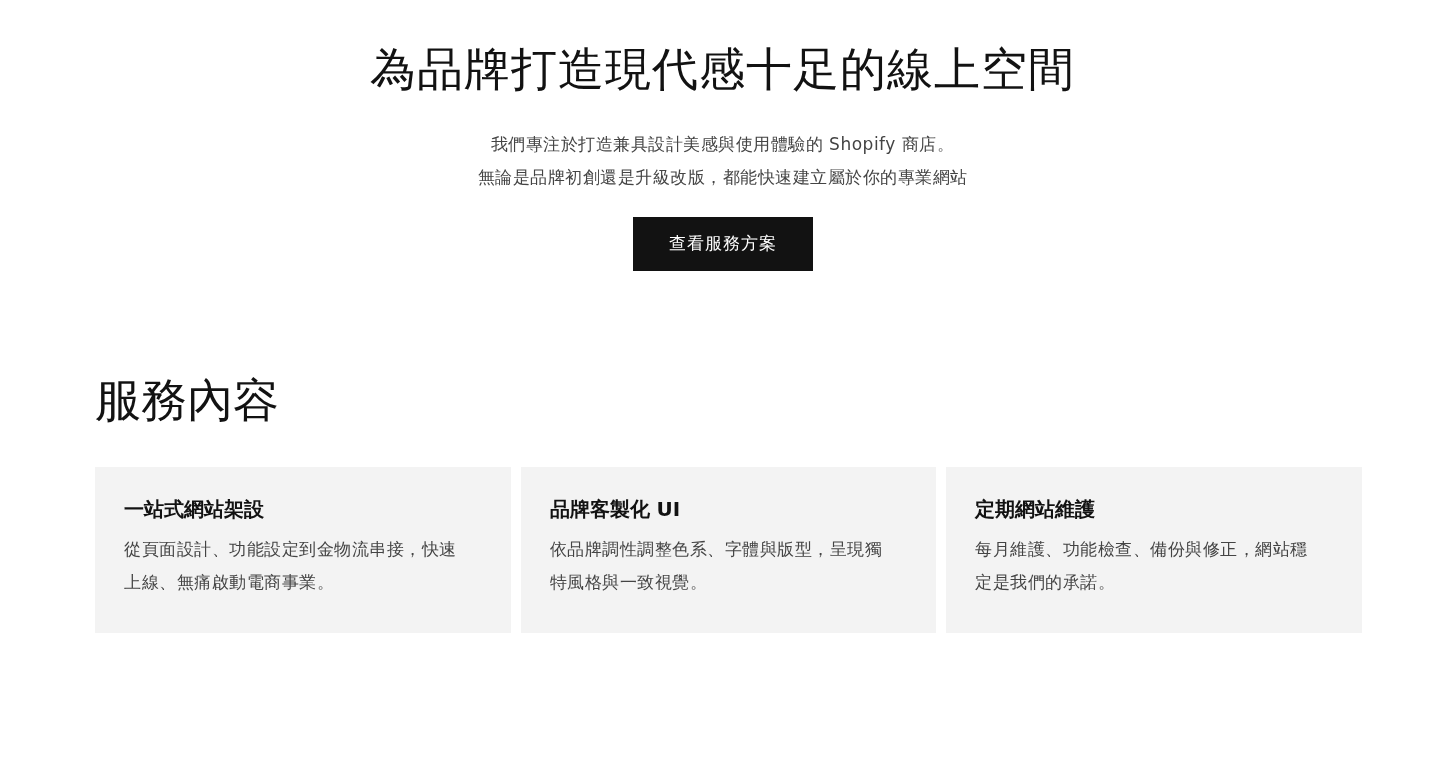 This screenshot has width=1445, height=759. What do you see at coordinates (194, 509) in the screenshot?
I see `card-title: 一站式網站架設` at bounding box center [194, 509].